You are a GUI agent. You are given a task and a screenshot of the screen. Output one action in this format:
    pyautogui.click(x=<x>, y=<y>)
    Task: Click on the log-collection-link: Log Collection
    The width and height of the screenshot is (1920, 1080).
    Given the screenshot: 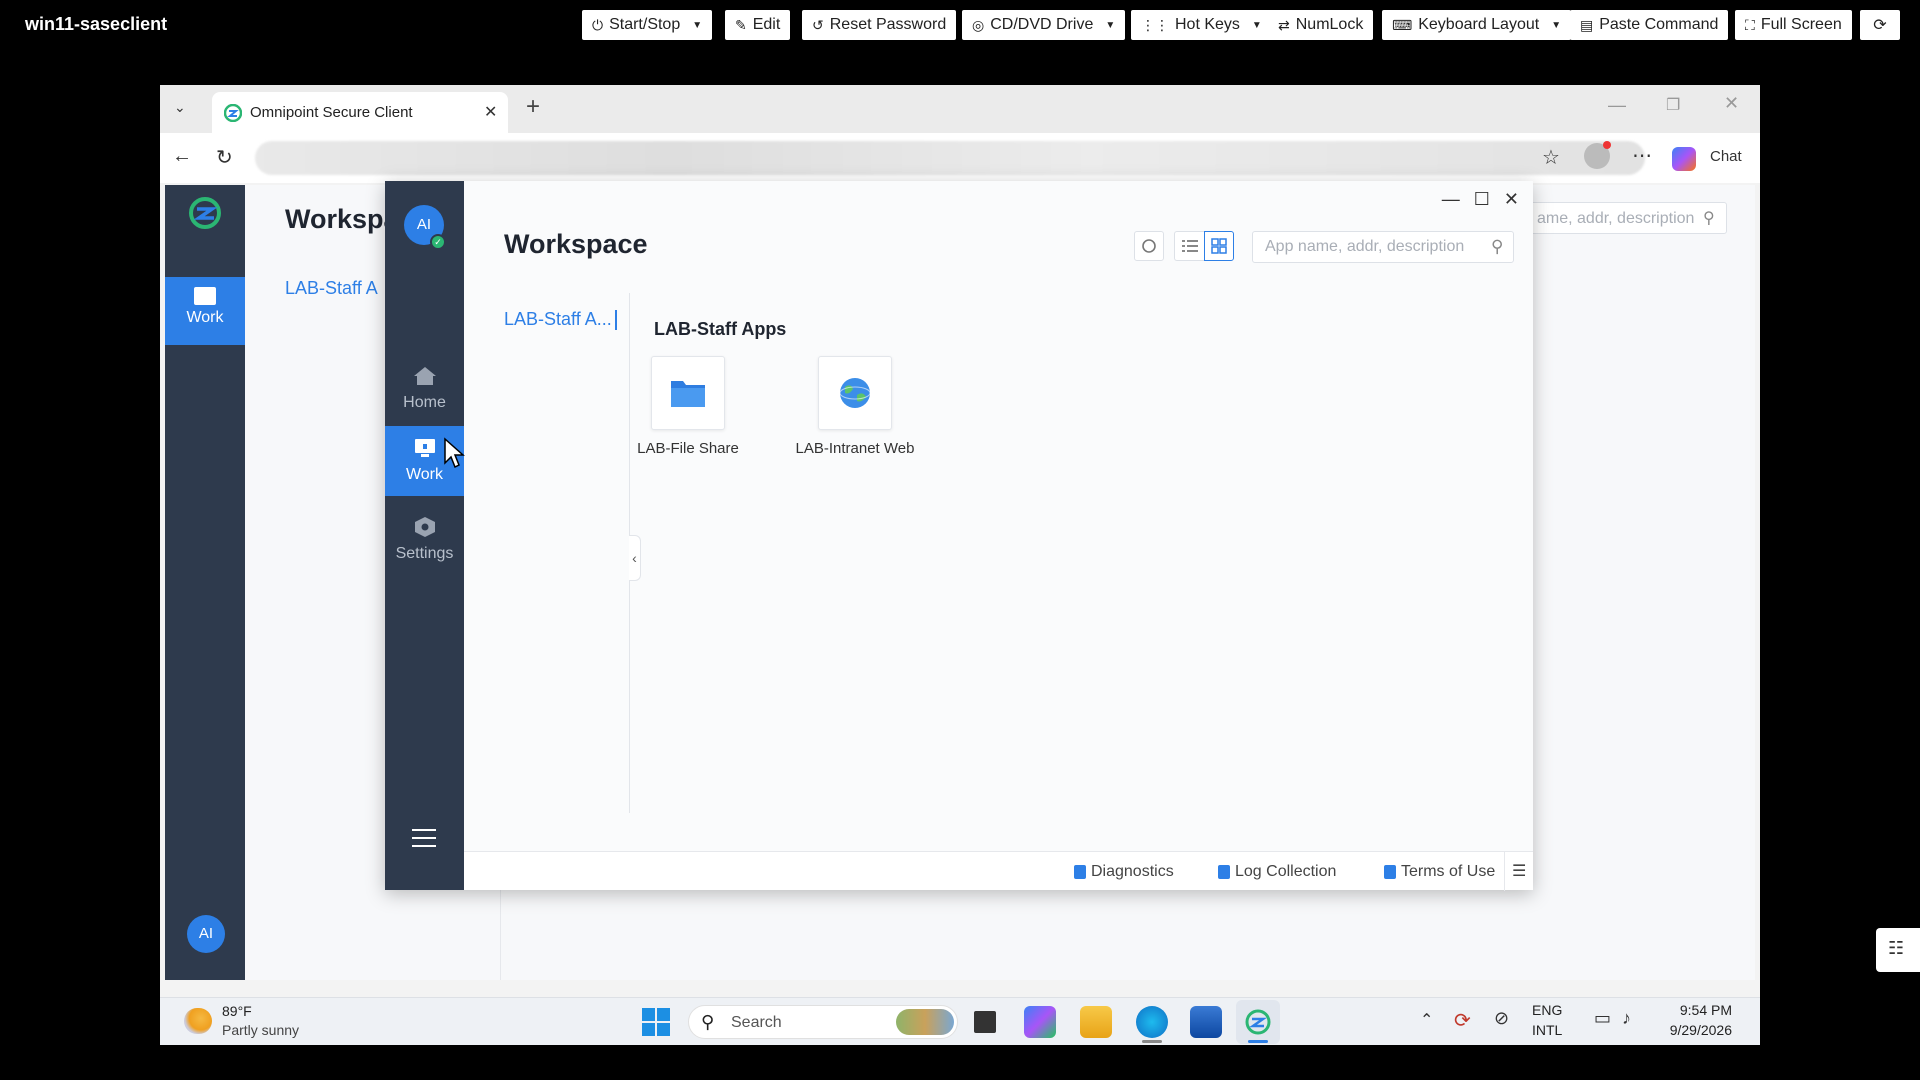 What is the action you would take?
    pyautogui.click(x=1277, y=872)
    